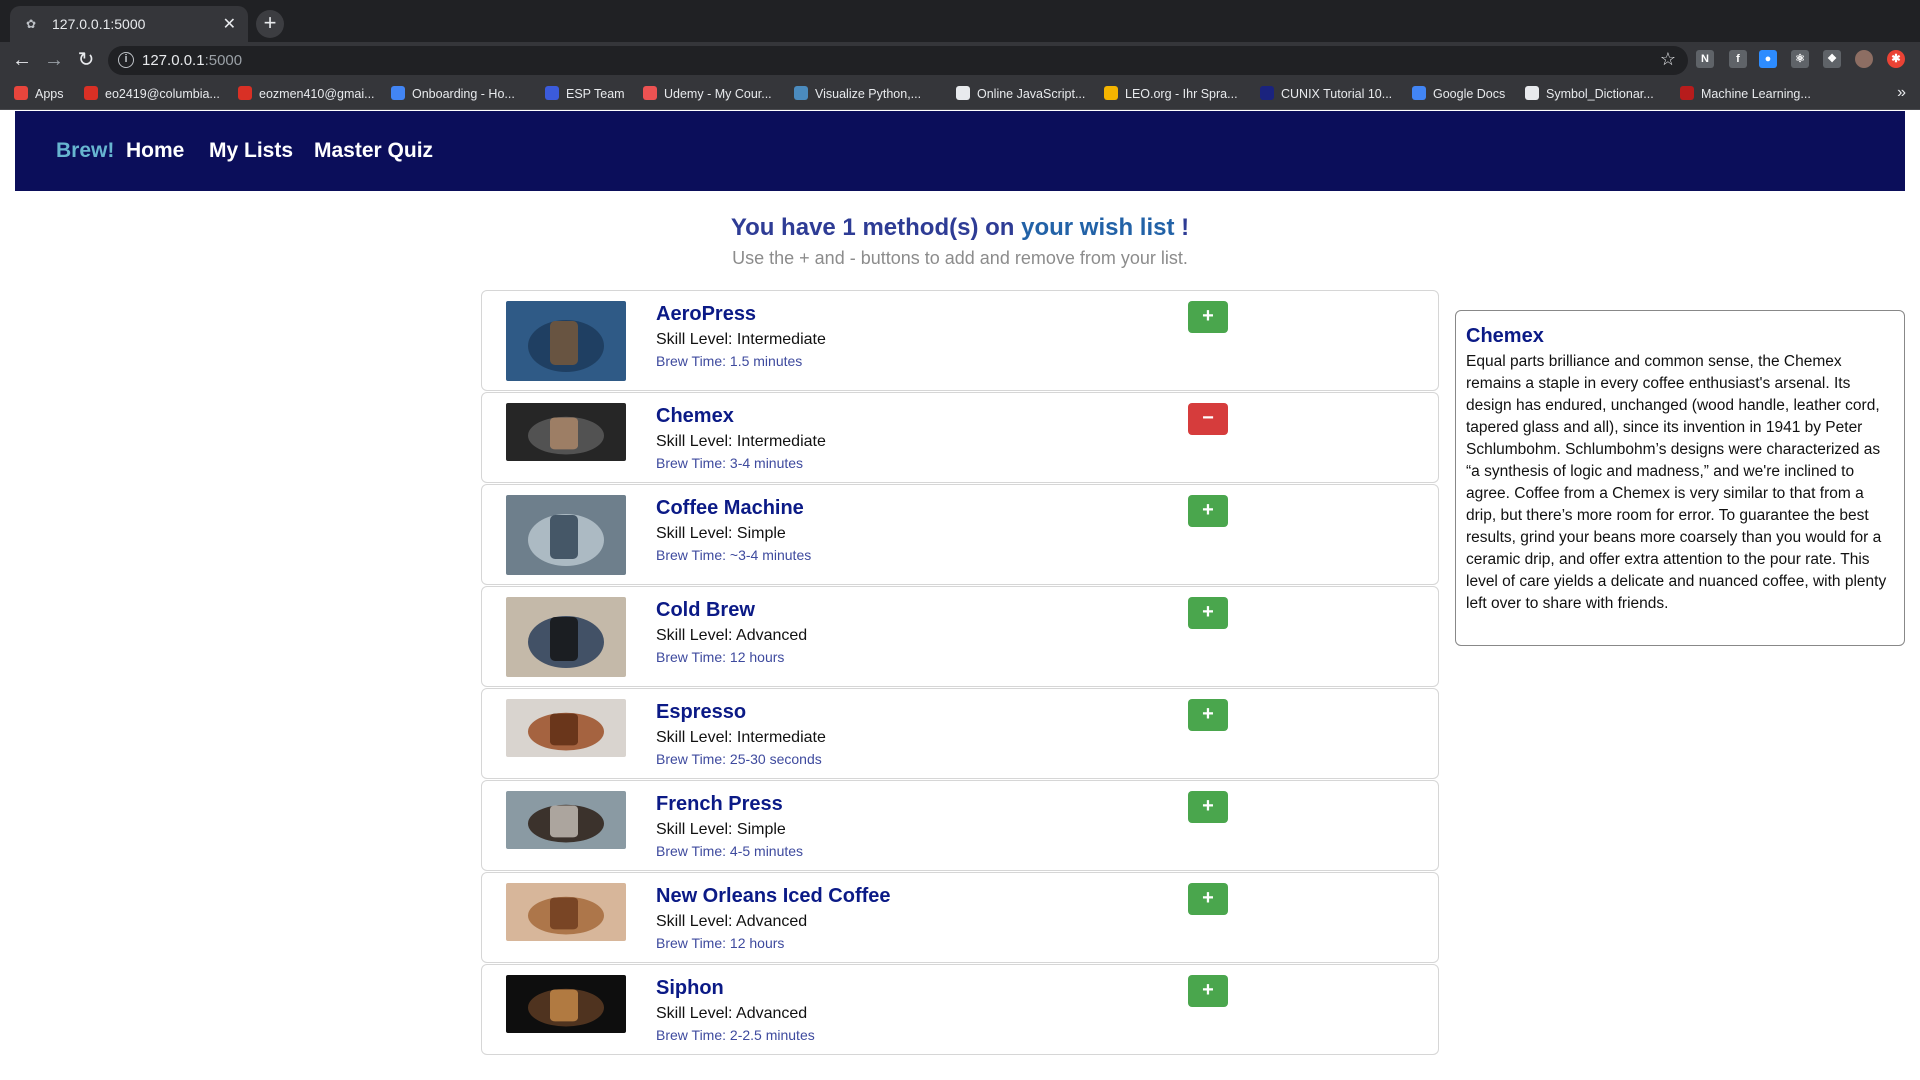 This screenshot has width=1920, height=1080. Describe the element at coordinates (721, 829) in the screenshot. I see `method-skill-level: Skill Level: Simple` at that location.